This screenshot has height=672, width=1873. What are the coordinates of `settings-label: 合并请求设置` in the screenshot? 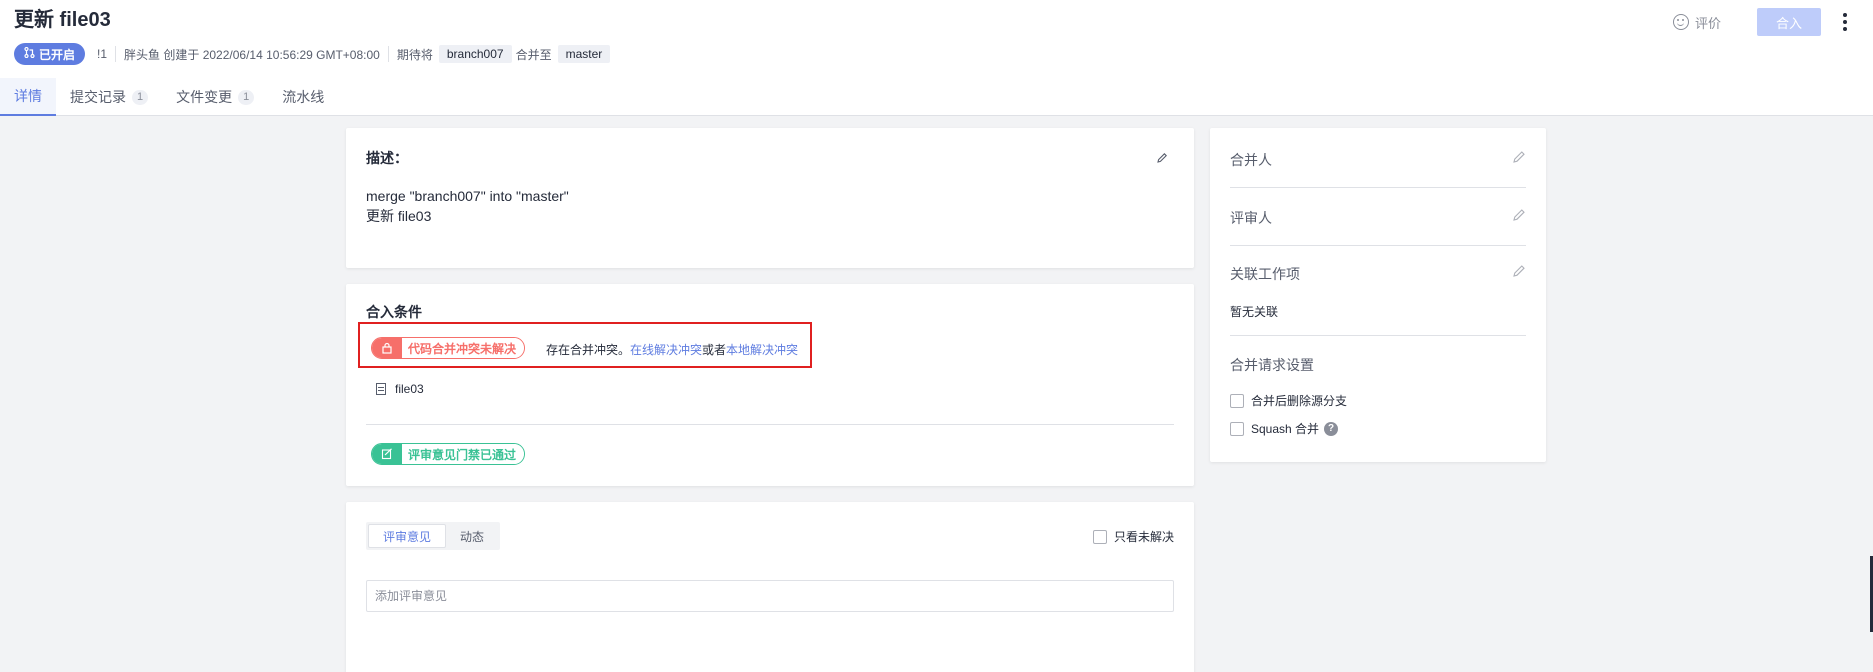 It's located at (1272, 365).